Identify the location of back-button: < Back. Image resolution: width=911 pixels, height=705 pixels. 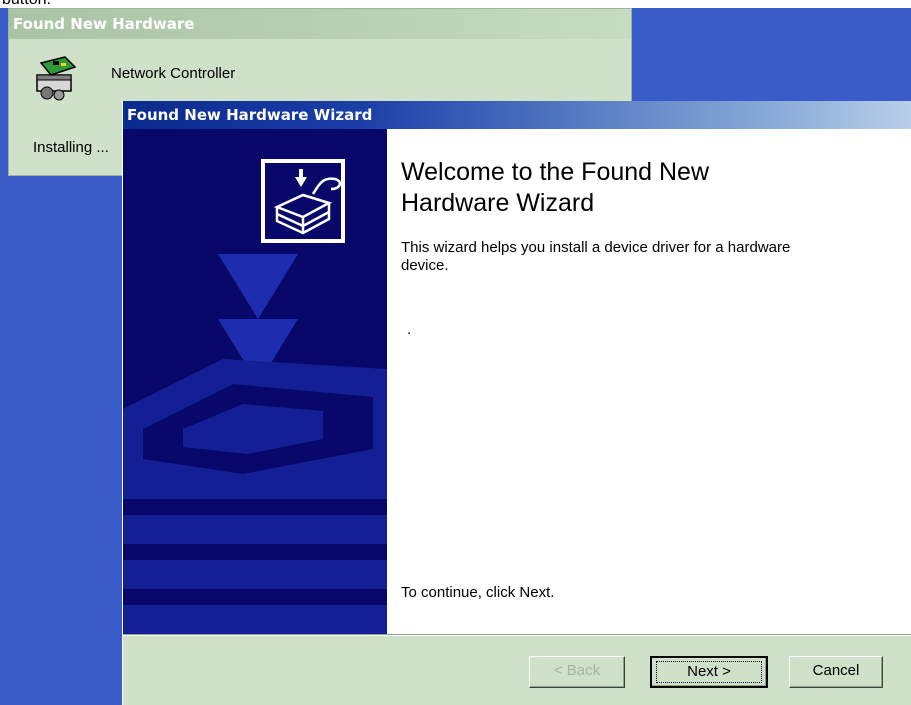
(577, 672).